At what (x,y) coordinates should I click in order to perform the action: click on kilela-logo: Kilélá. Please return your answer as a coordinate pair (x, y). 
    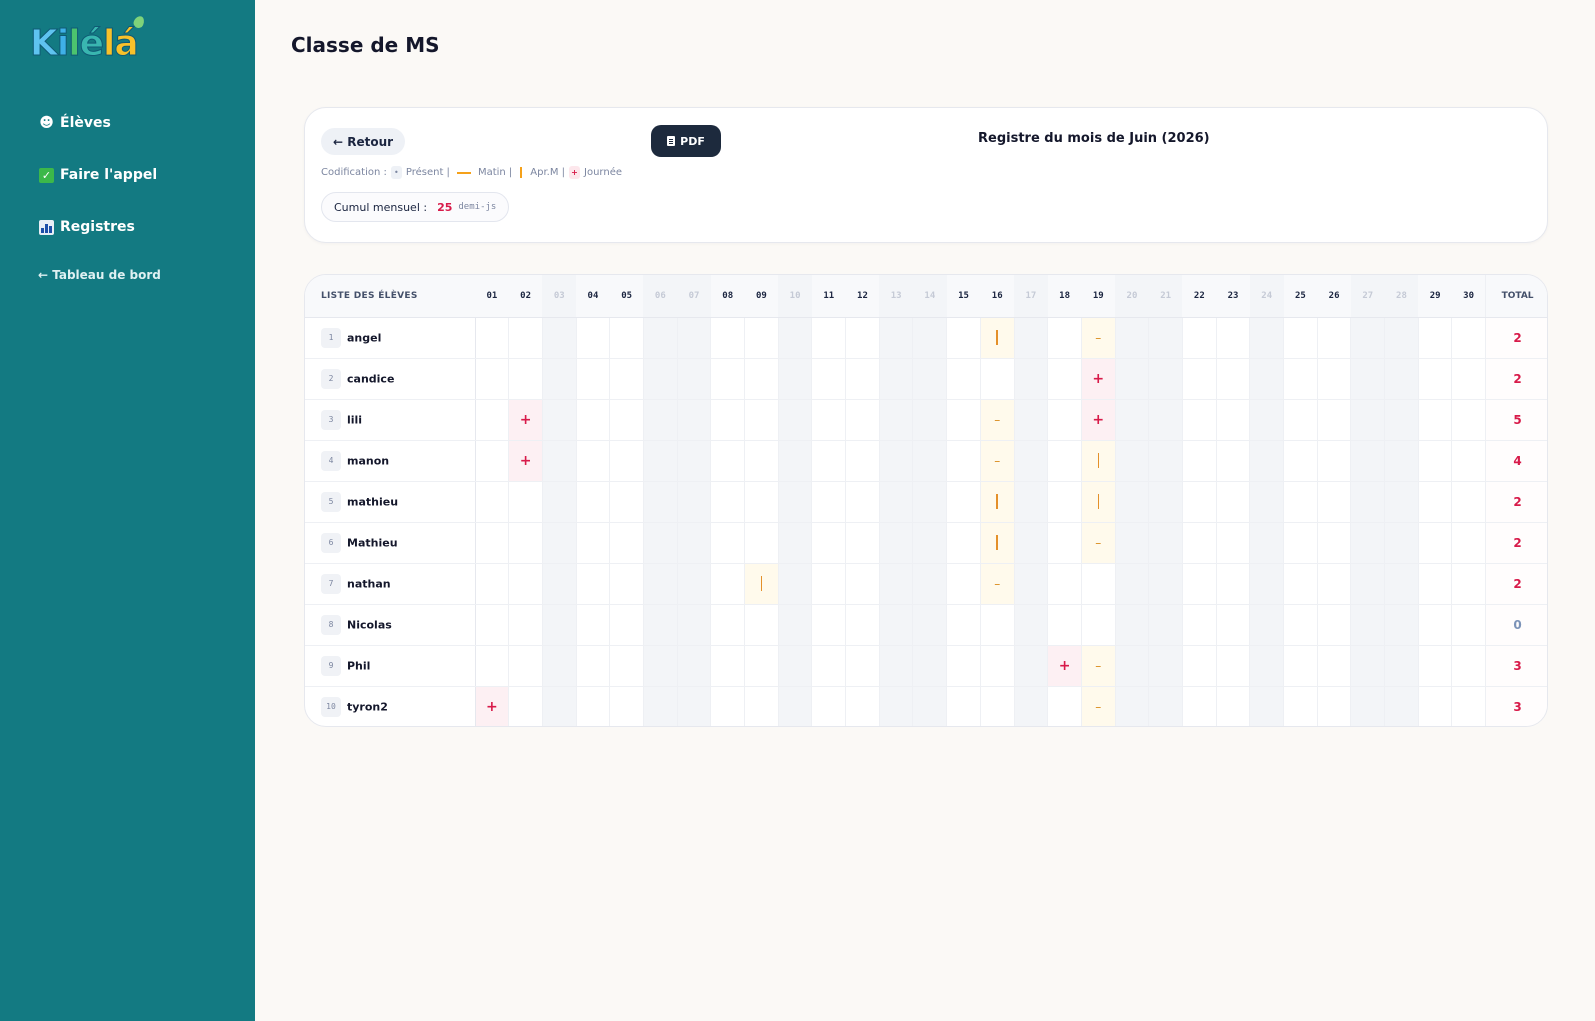
    Looking at the image, I should click on (88, 39).